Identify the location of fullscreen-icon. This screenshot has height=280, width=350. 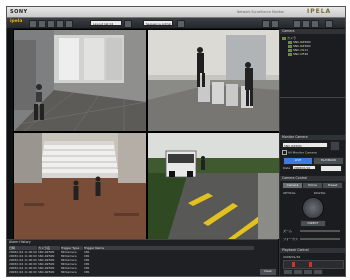
(329, 24).